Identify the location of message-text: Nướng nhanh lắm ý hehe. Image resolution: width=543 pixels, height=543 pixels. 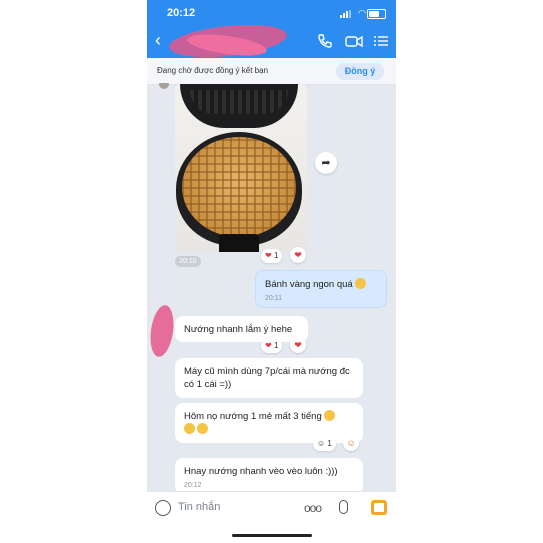
(238, 329).